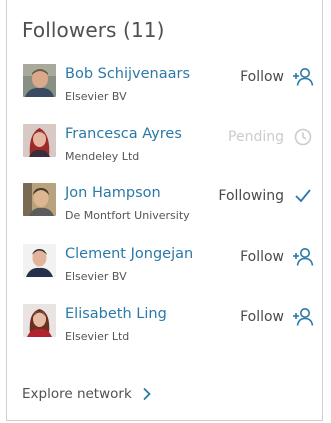  What do you see at coordinates (129, 254) in the screenshot?
I see `follower-name: Clement Jongejan` at bounding box center [129, 254].